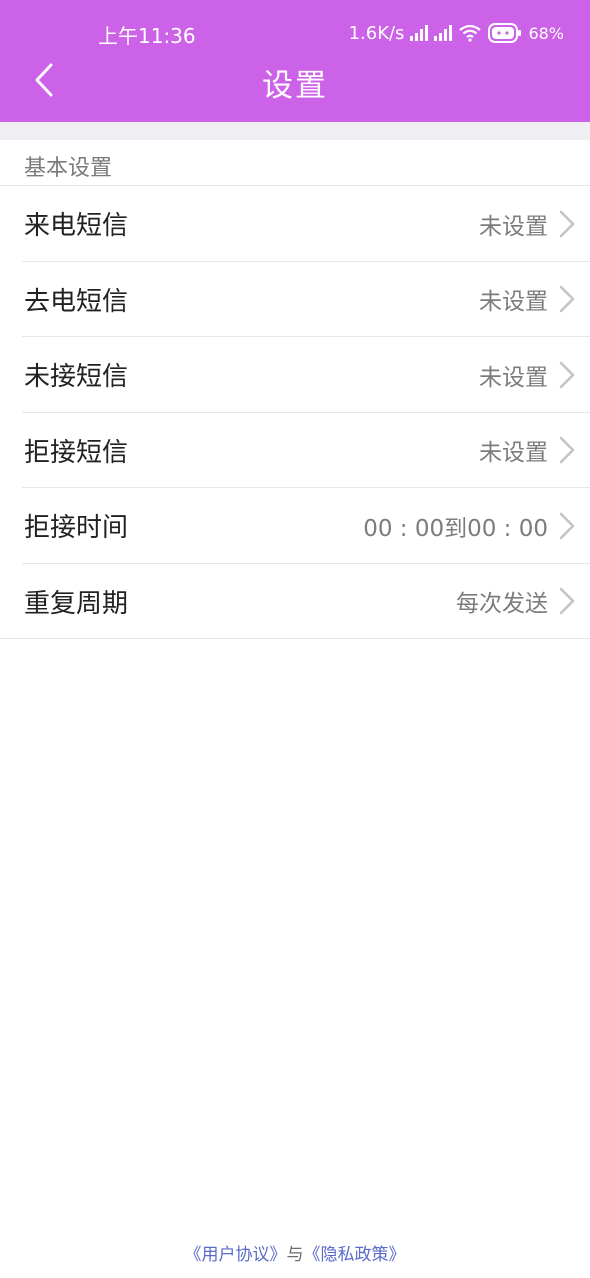 This screenshot has height=1278, width=590. What do you see at coordinates (147, 36) in the screenshot?
I see `status-time: 上午11:36` at bounding box center [147, 36].